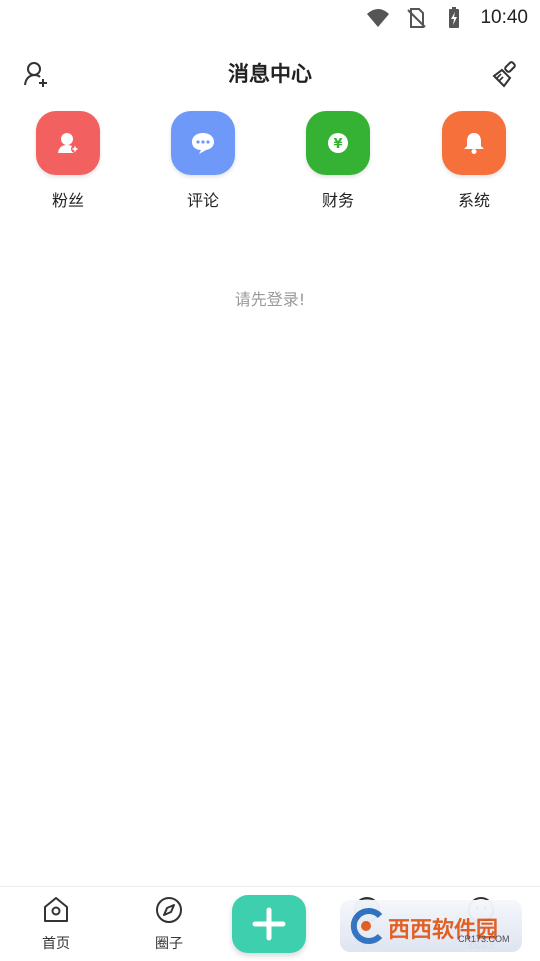 The height and width of the screenshot is (961, 540). Describe the element at coordinates (473, 200) in the screenshot. I see `category-label: 系统` at that location.